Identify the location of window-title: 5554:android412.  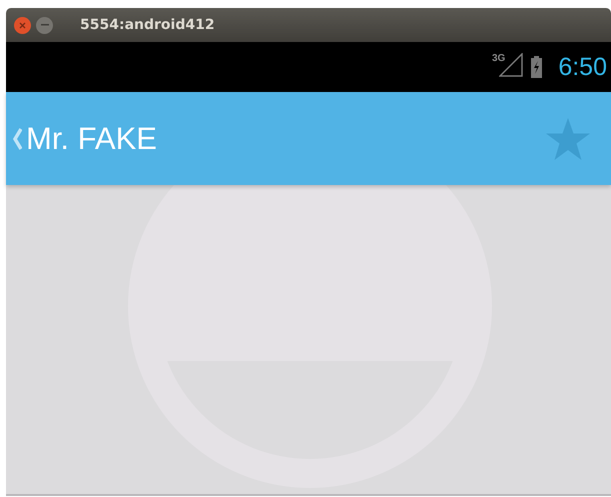
(147, 25).